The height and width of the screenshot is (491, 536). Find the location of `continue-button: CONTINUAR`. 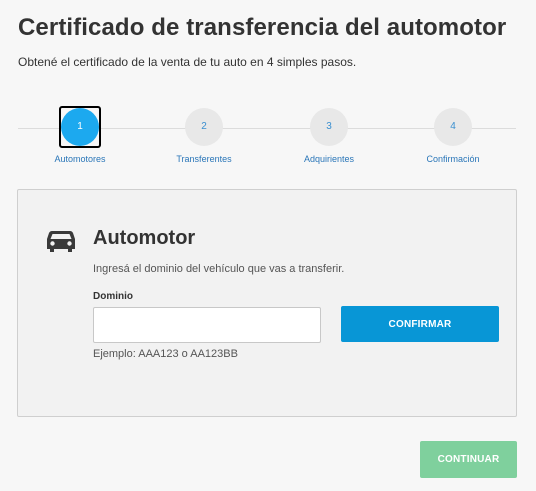

continue-button: CONTINUAR is located at coordinates (468, 459).